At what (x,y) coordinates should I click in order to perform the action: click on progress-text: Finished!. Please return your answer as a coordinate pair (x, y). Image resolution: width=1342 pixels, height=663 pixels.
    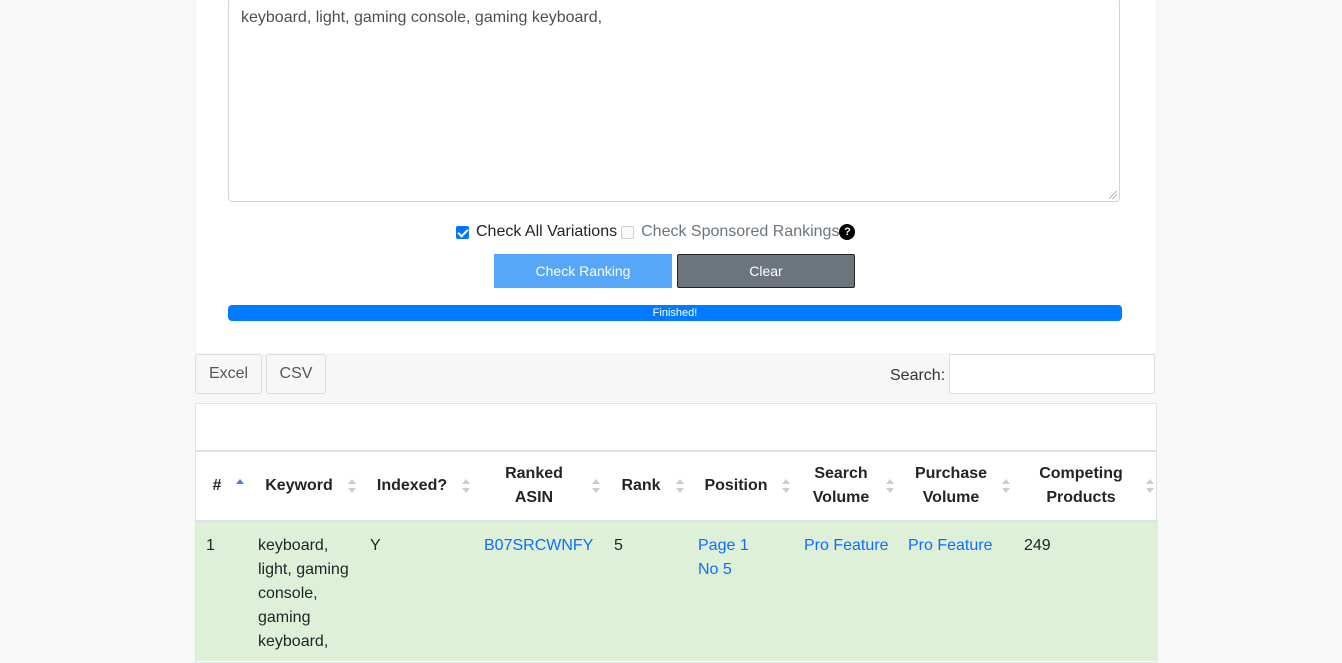
    Looking at the image, I should click on (675, 313).